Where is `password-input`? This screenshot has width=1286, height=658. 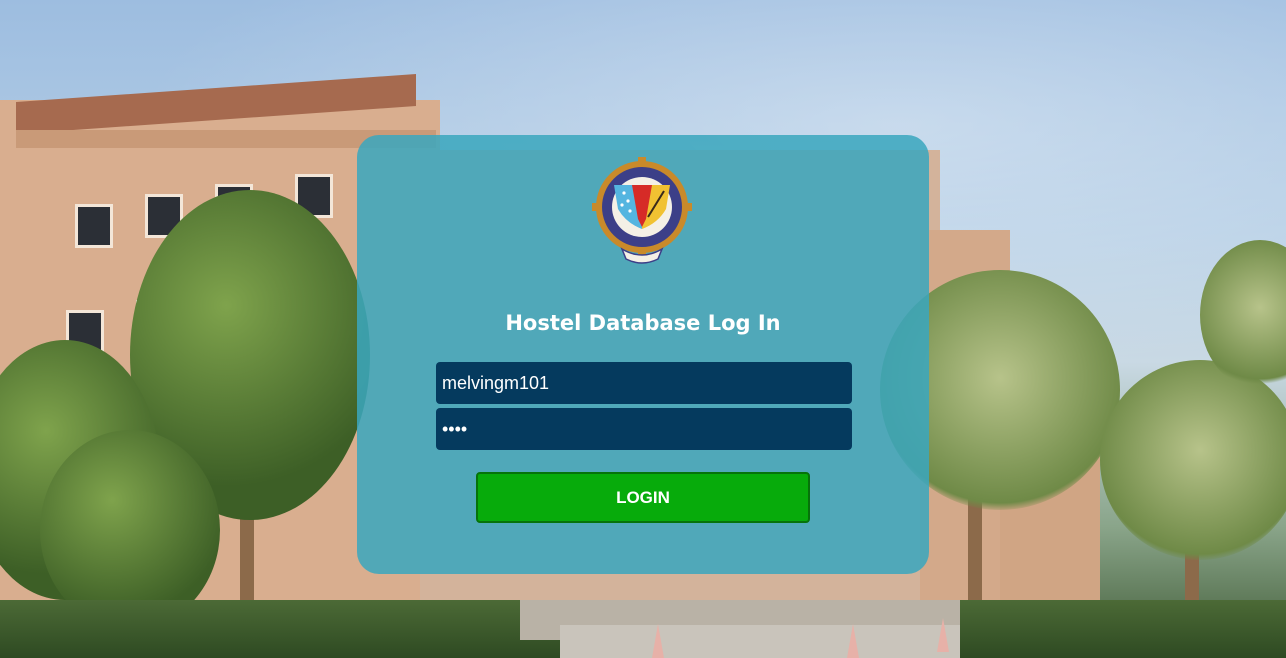
password-input is located at coordinates (644, 429).